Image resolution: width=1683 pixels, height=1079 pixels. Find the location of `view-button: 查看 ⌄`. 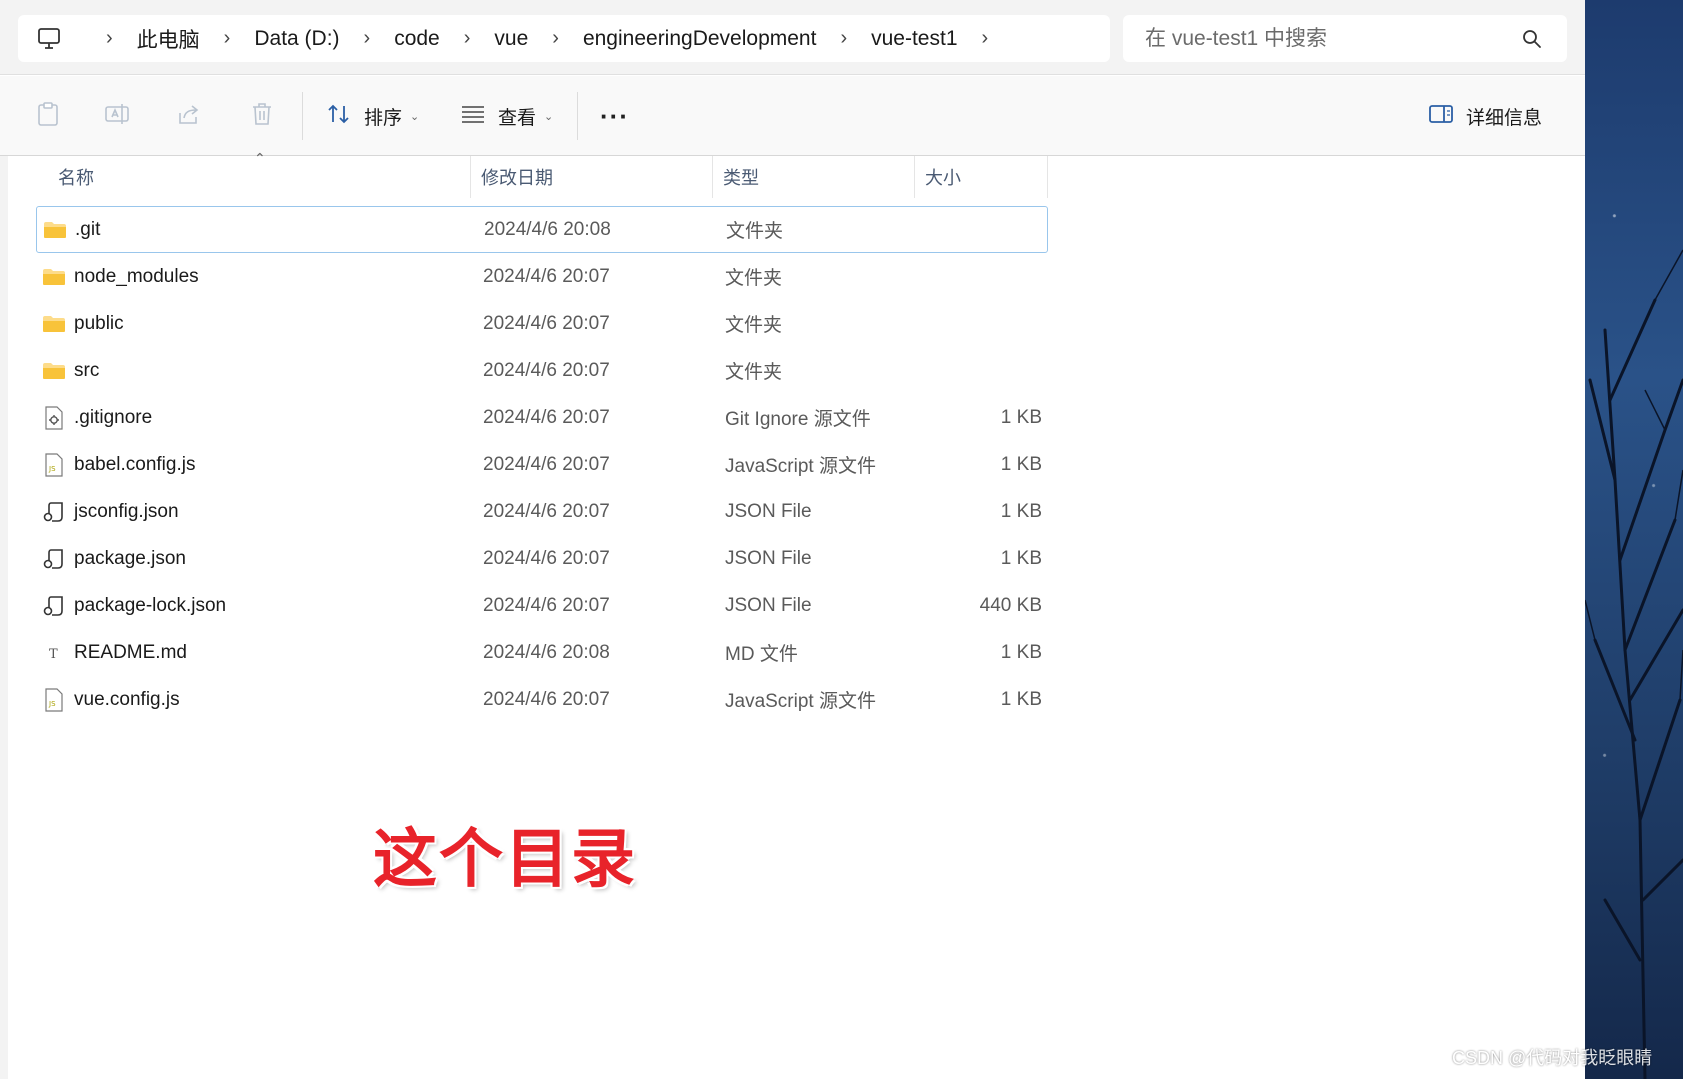

view-button: 查看 ⌄ is located at coordinates (506, 116).